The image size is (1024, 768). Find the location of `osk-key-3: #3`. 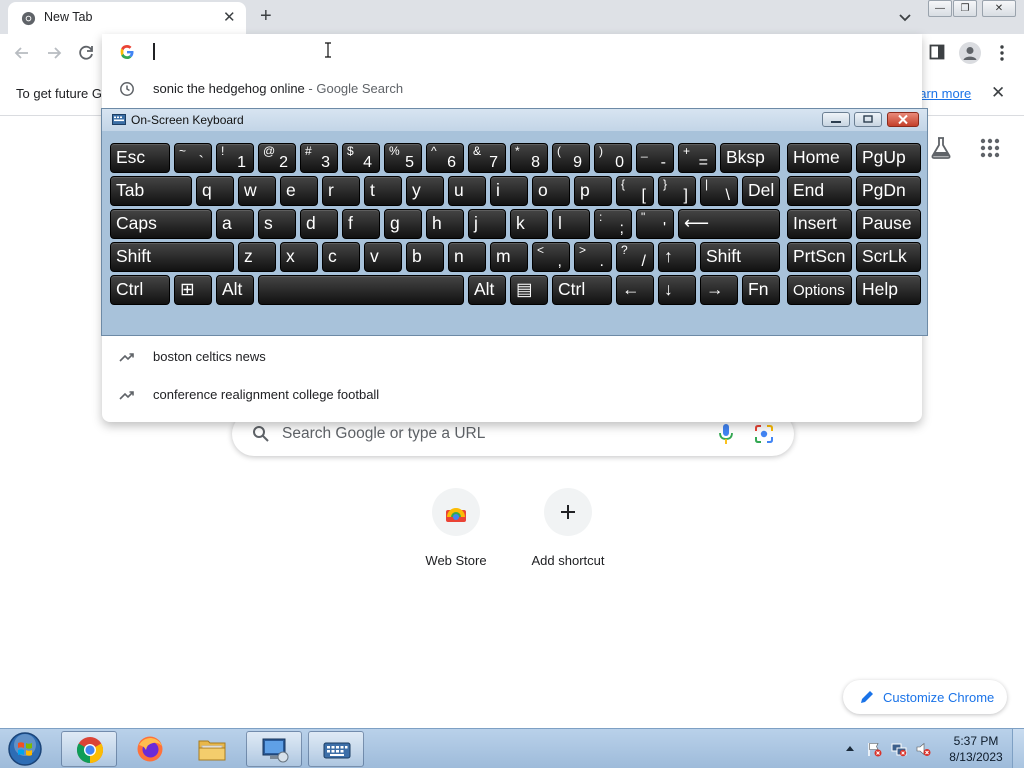

osk-key-3: #3 is located at coordinates (319, 158).